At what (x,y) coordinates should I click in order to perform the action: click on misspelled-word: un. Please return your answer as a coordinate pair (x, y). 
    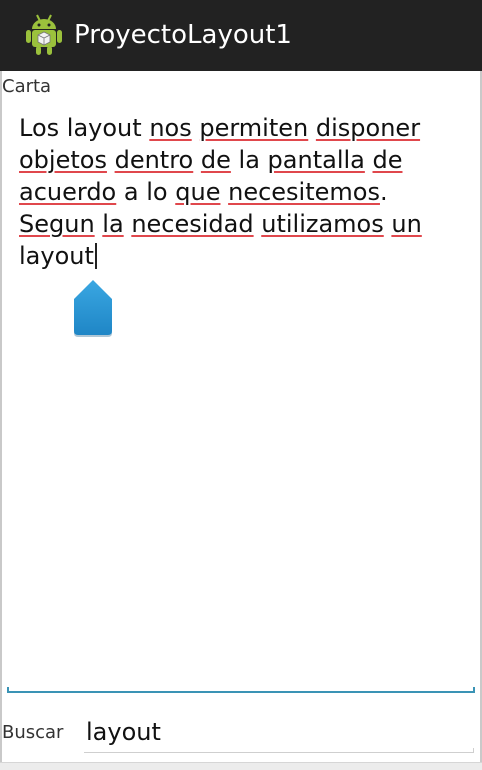
    Looking at the image, I should click on (406, 224).